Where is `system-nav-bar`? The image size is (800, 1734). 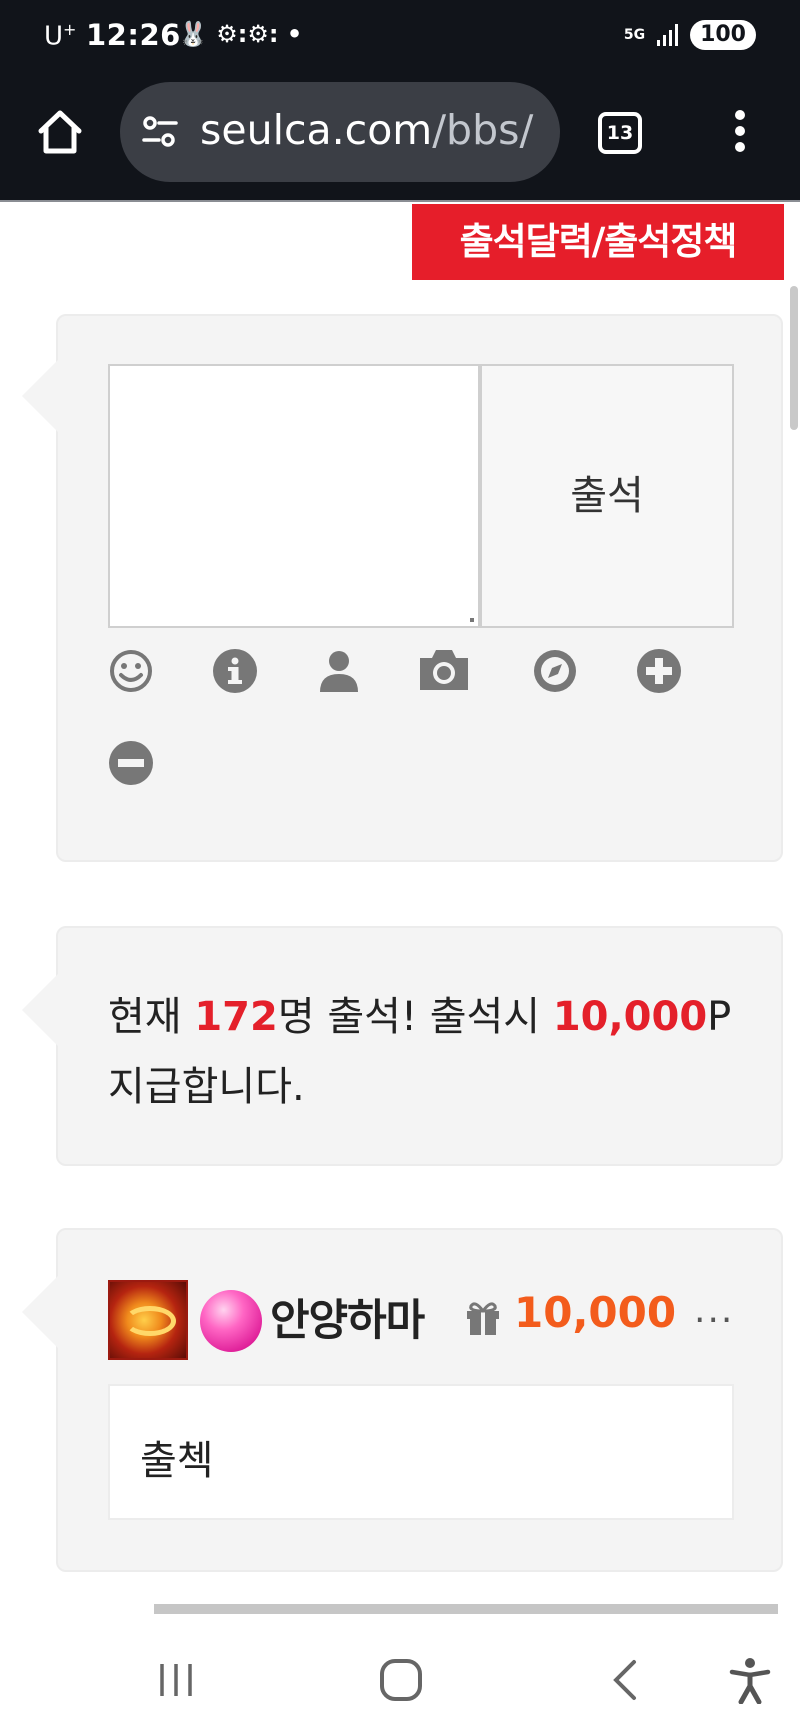 system-nav-bar is located at coordinates (400, 1677).